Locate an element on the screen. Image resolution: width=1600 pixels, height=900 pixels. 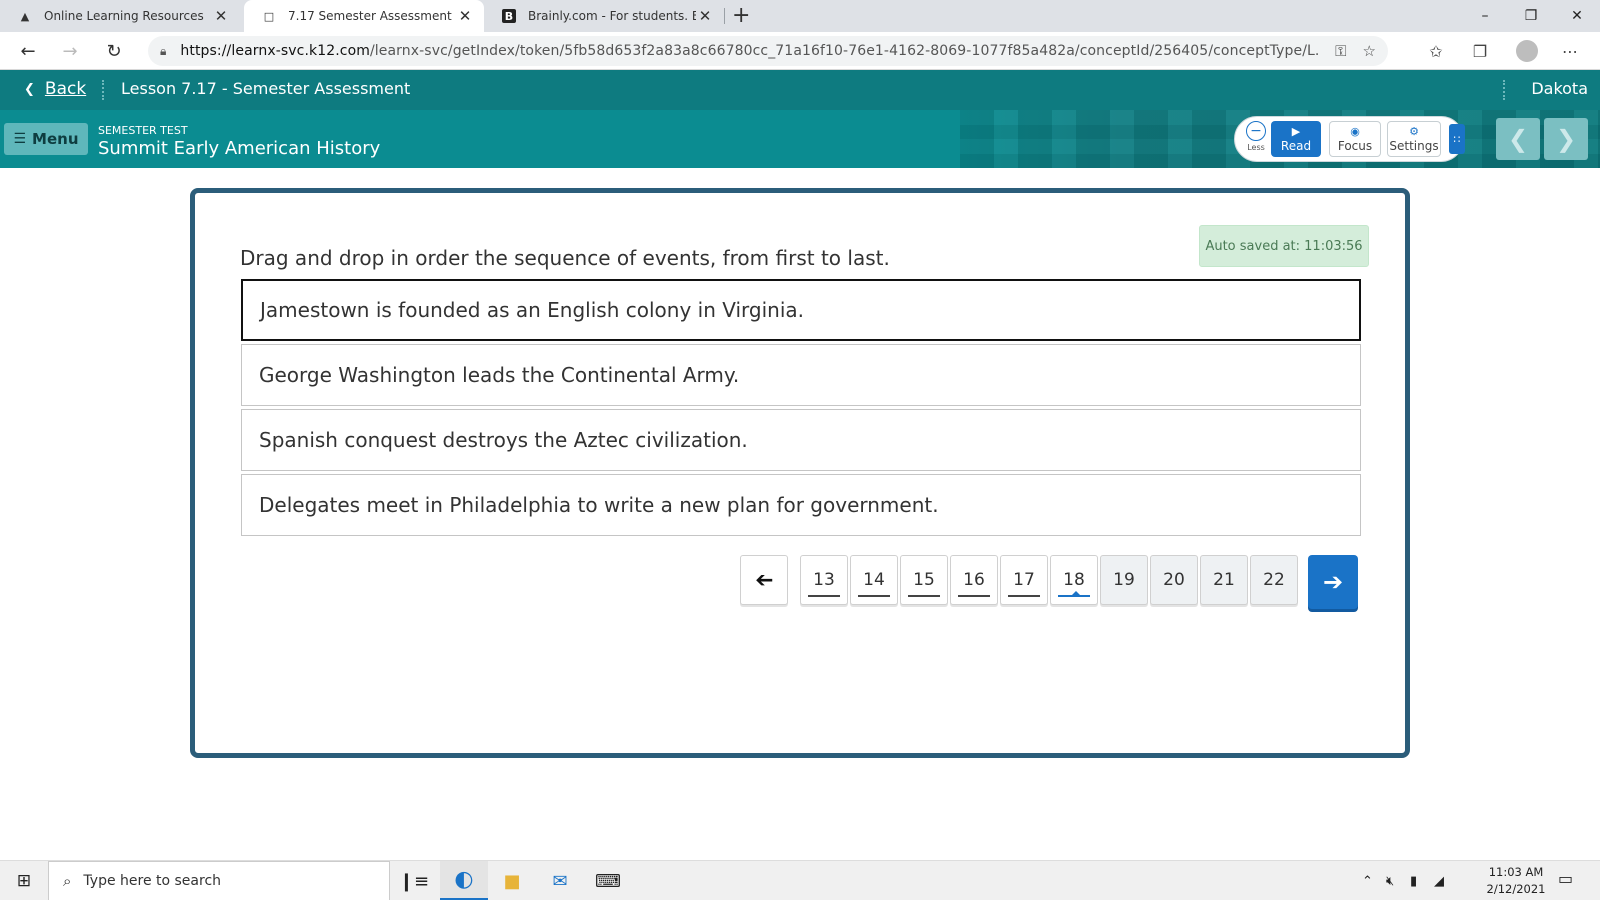
reload-button: ↻ is located at coordinates (114, 51).